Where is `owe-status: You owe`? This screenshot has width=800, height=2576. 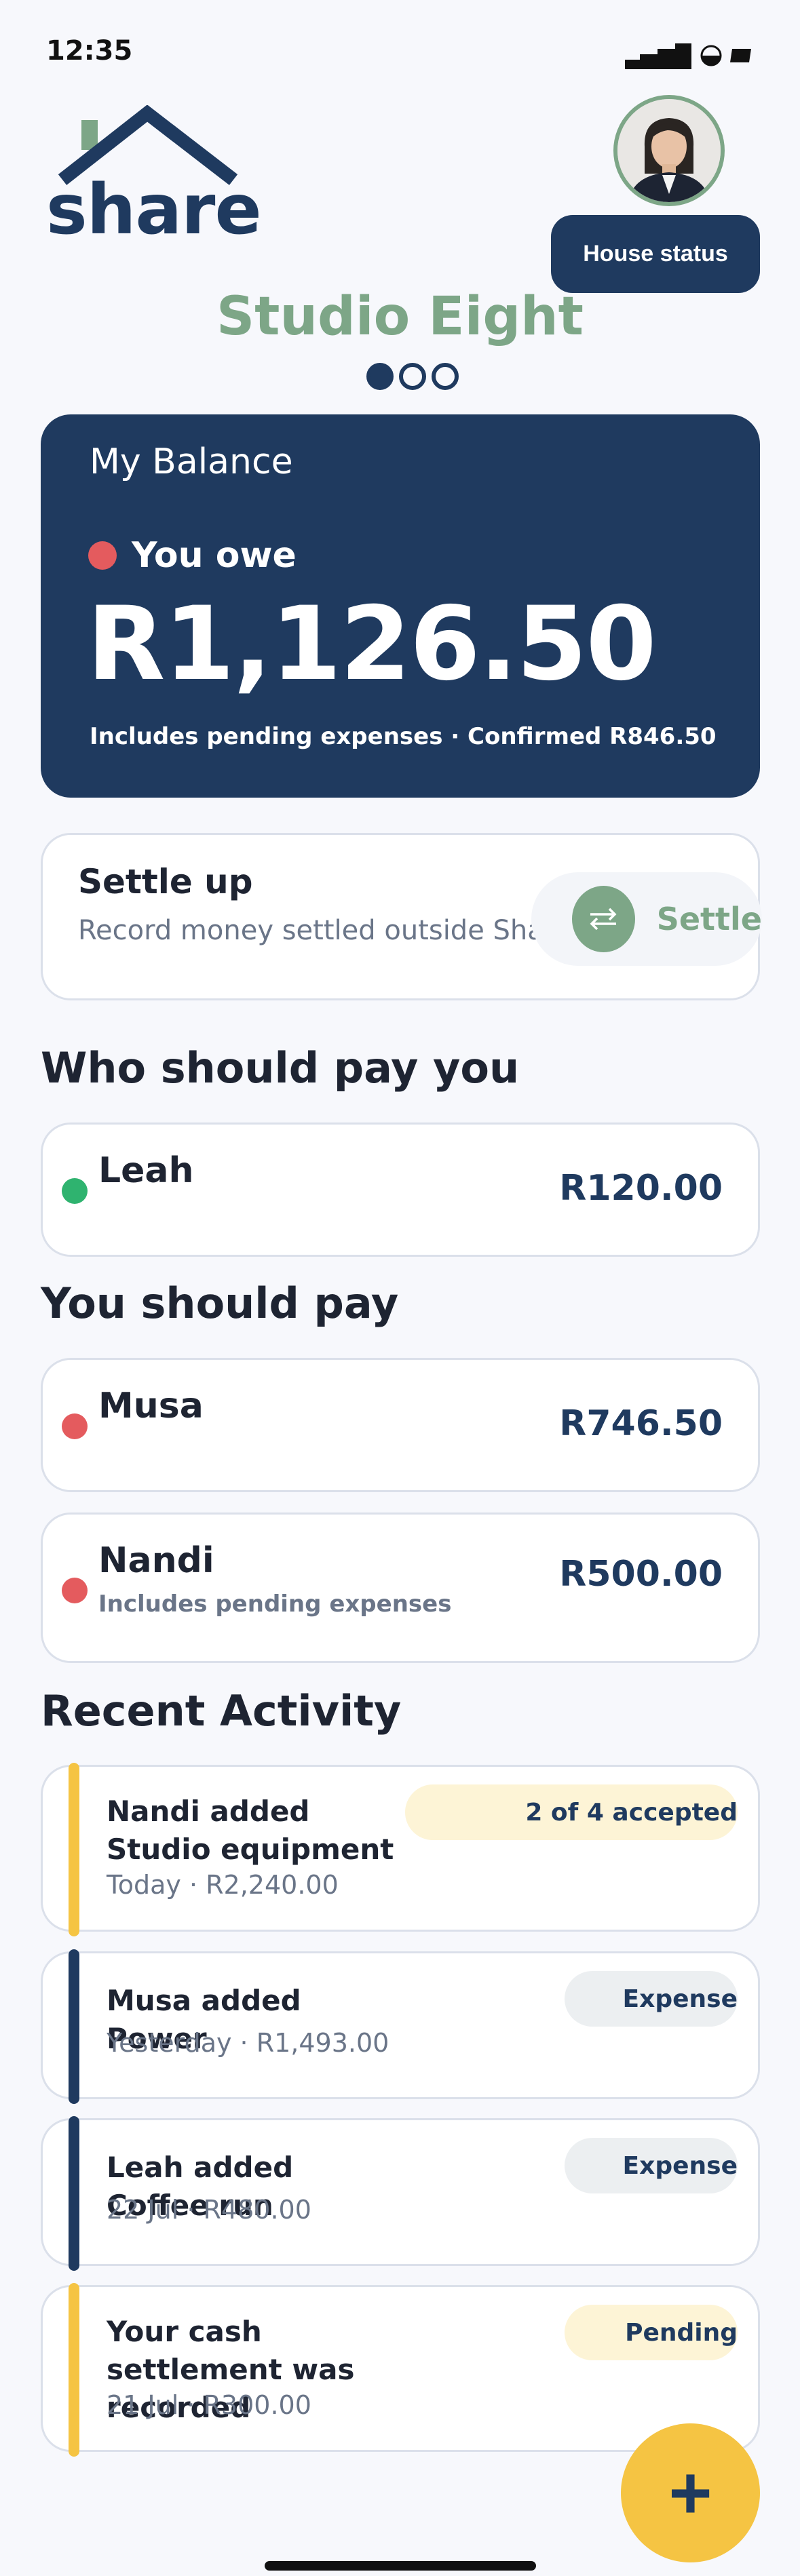 owe-status: You owe is located at coordinates (192, 555).